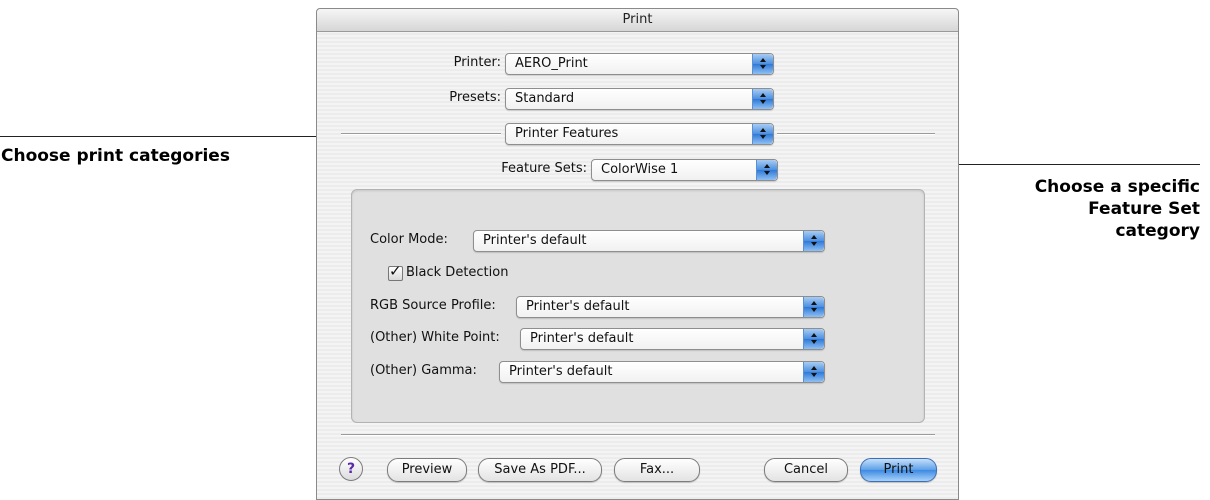  I want to click on category-value: Printer Features, so click(567, 133).